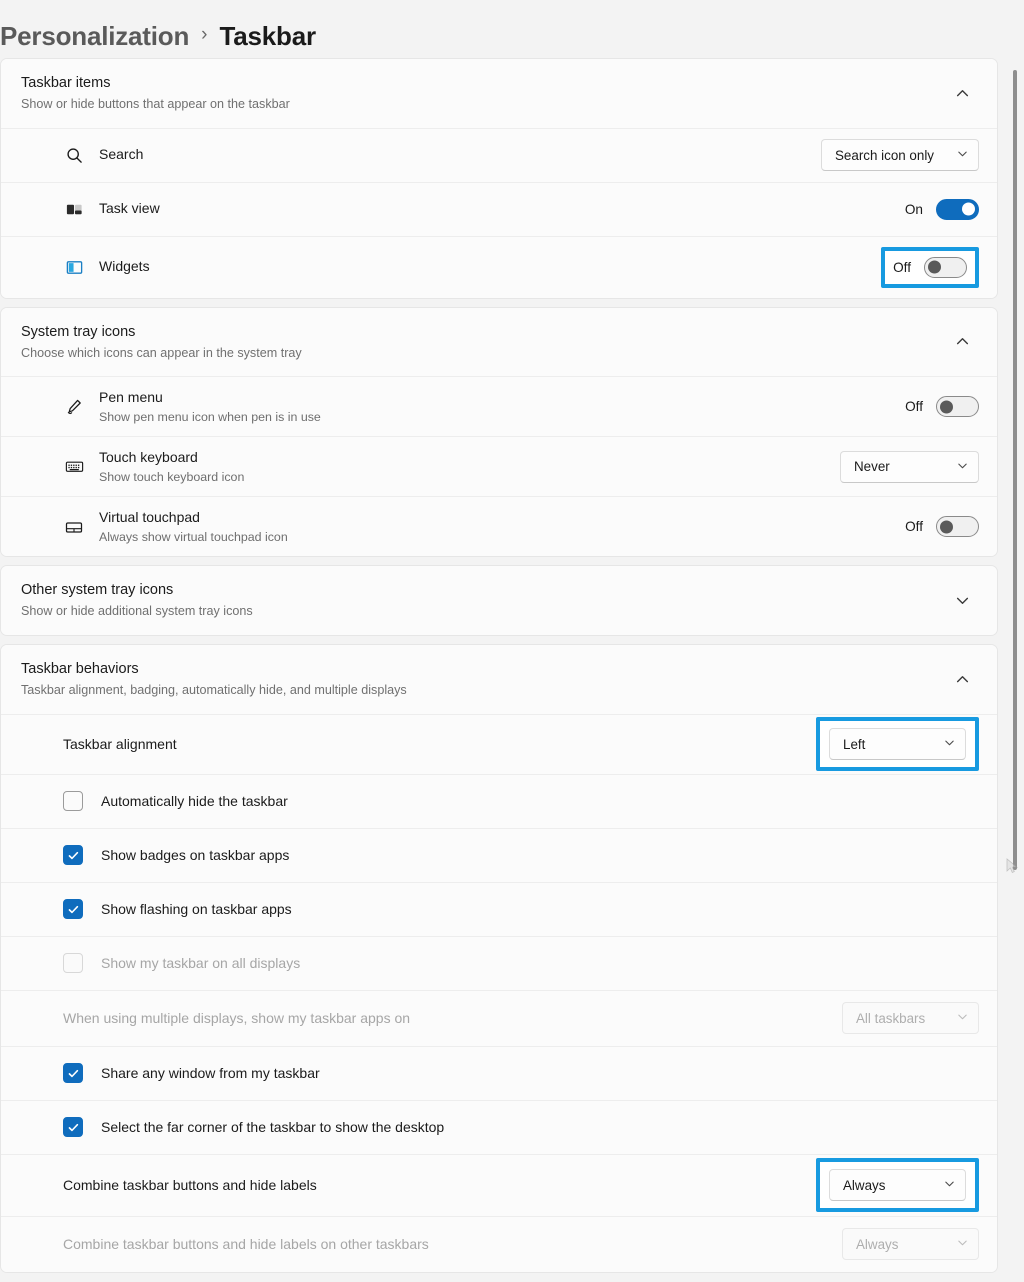  Describe the element at coordinates (121, 154) in the screenshot. I see `row-label: Search` at that location.